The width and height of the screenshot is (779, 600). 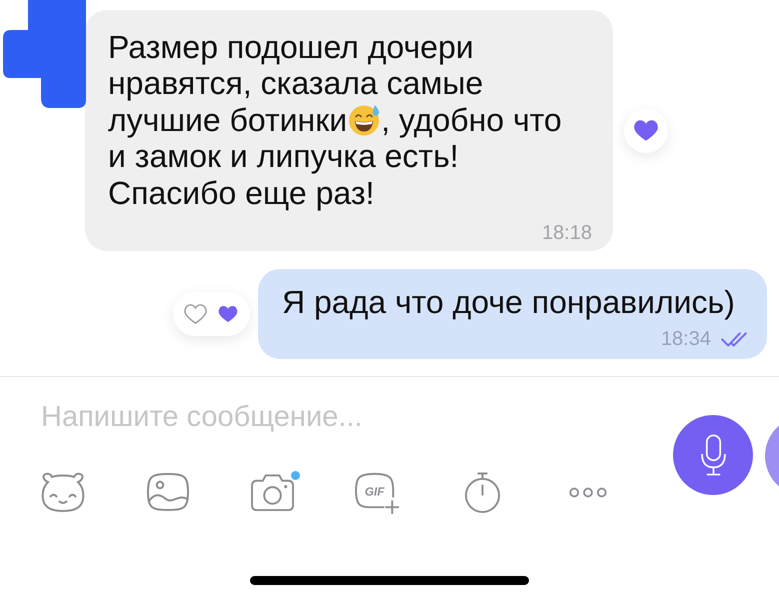 What do you see at coordinates (567, 233) in the screenshot?
I see `message-time: 18:18` at bounding box center [567, 233].